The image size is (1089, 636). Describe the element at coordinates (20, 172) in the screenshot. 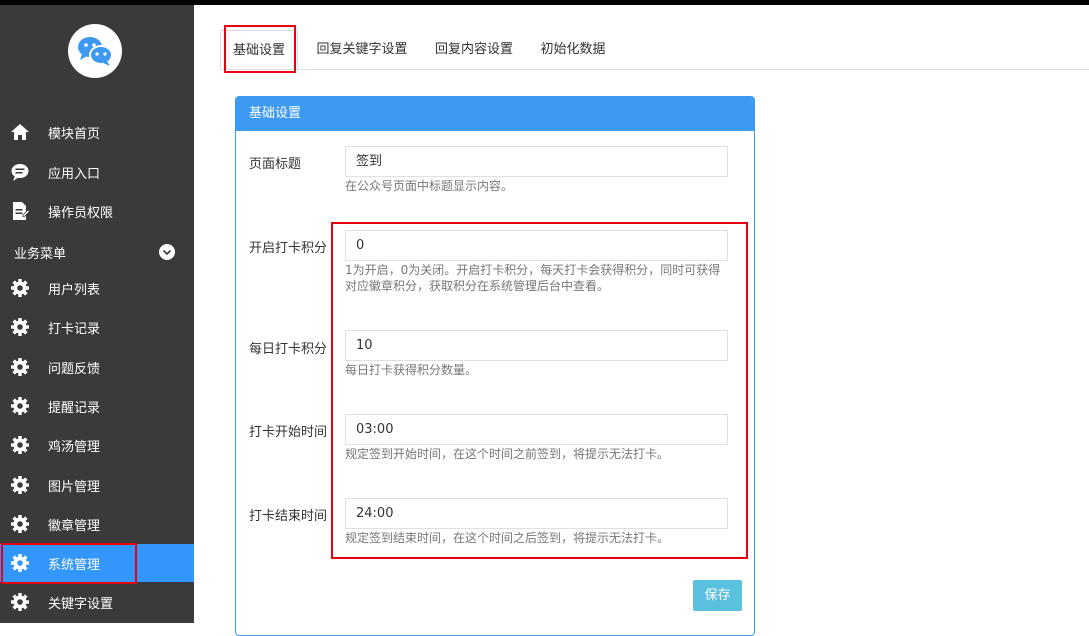

I see `chat-bubble-icon` at that location.